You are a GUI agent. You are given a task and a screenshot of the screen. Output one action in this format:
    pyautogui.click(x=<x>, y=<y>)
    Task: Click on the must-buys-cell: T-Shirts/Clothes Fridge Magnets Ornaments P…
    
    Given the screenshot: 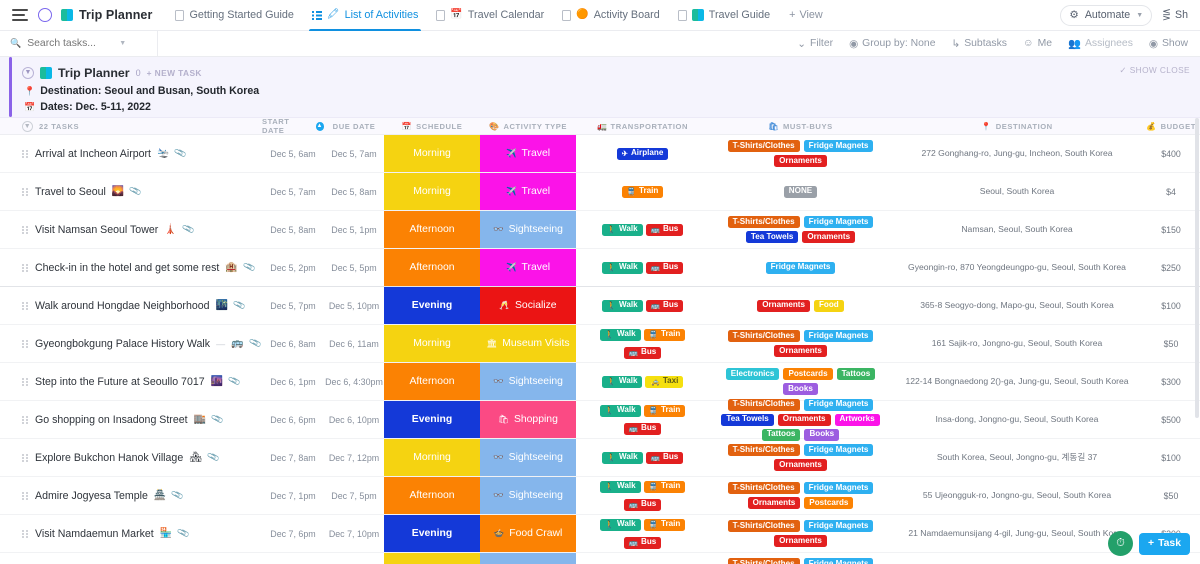 What is the action you would take?
    pyautogui.click(x=800, y=495)
    